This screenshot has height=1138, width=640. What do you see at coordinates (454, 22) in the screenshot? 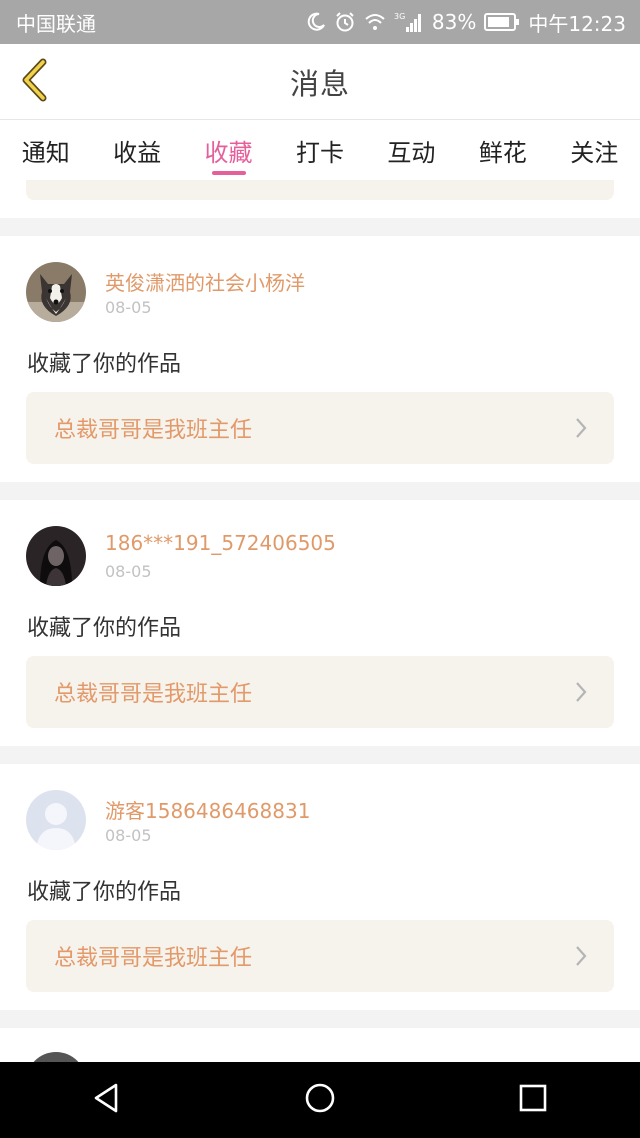
I see `battery-percent: 83%` at bounding box center [454, 22].